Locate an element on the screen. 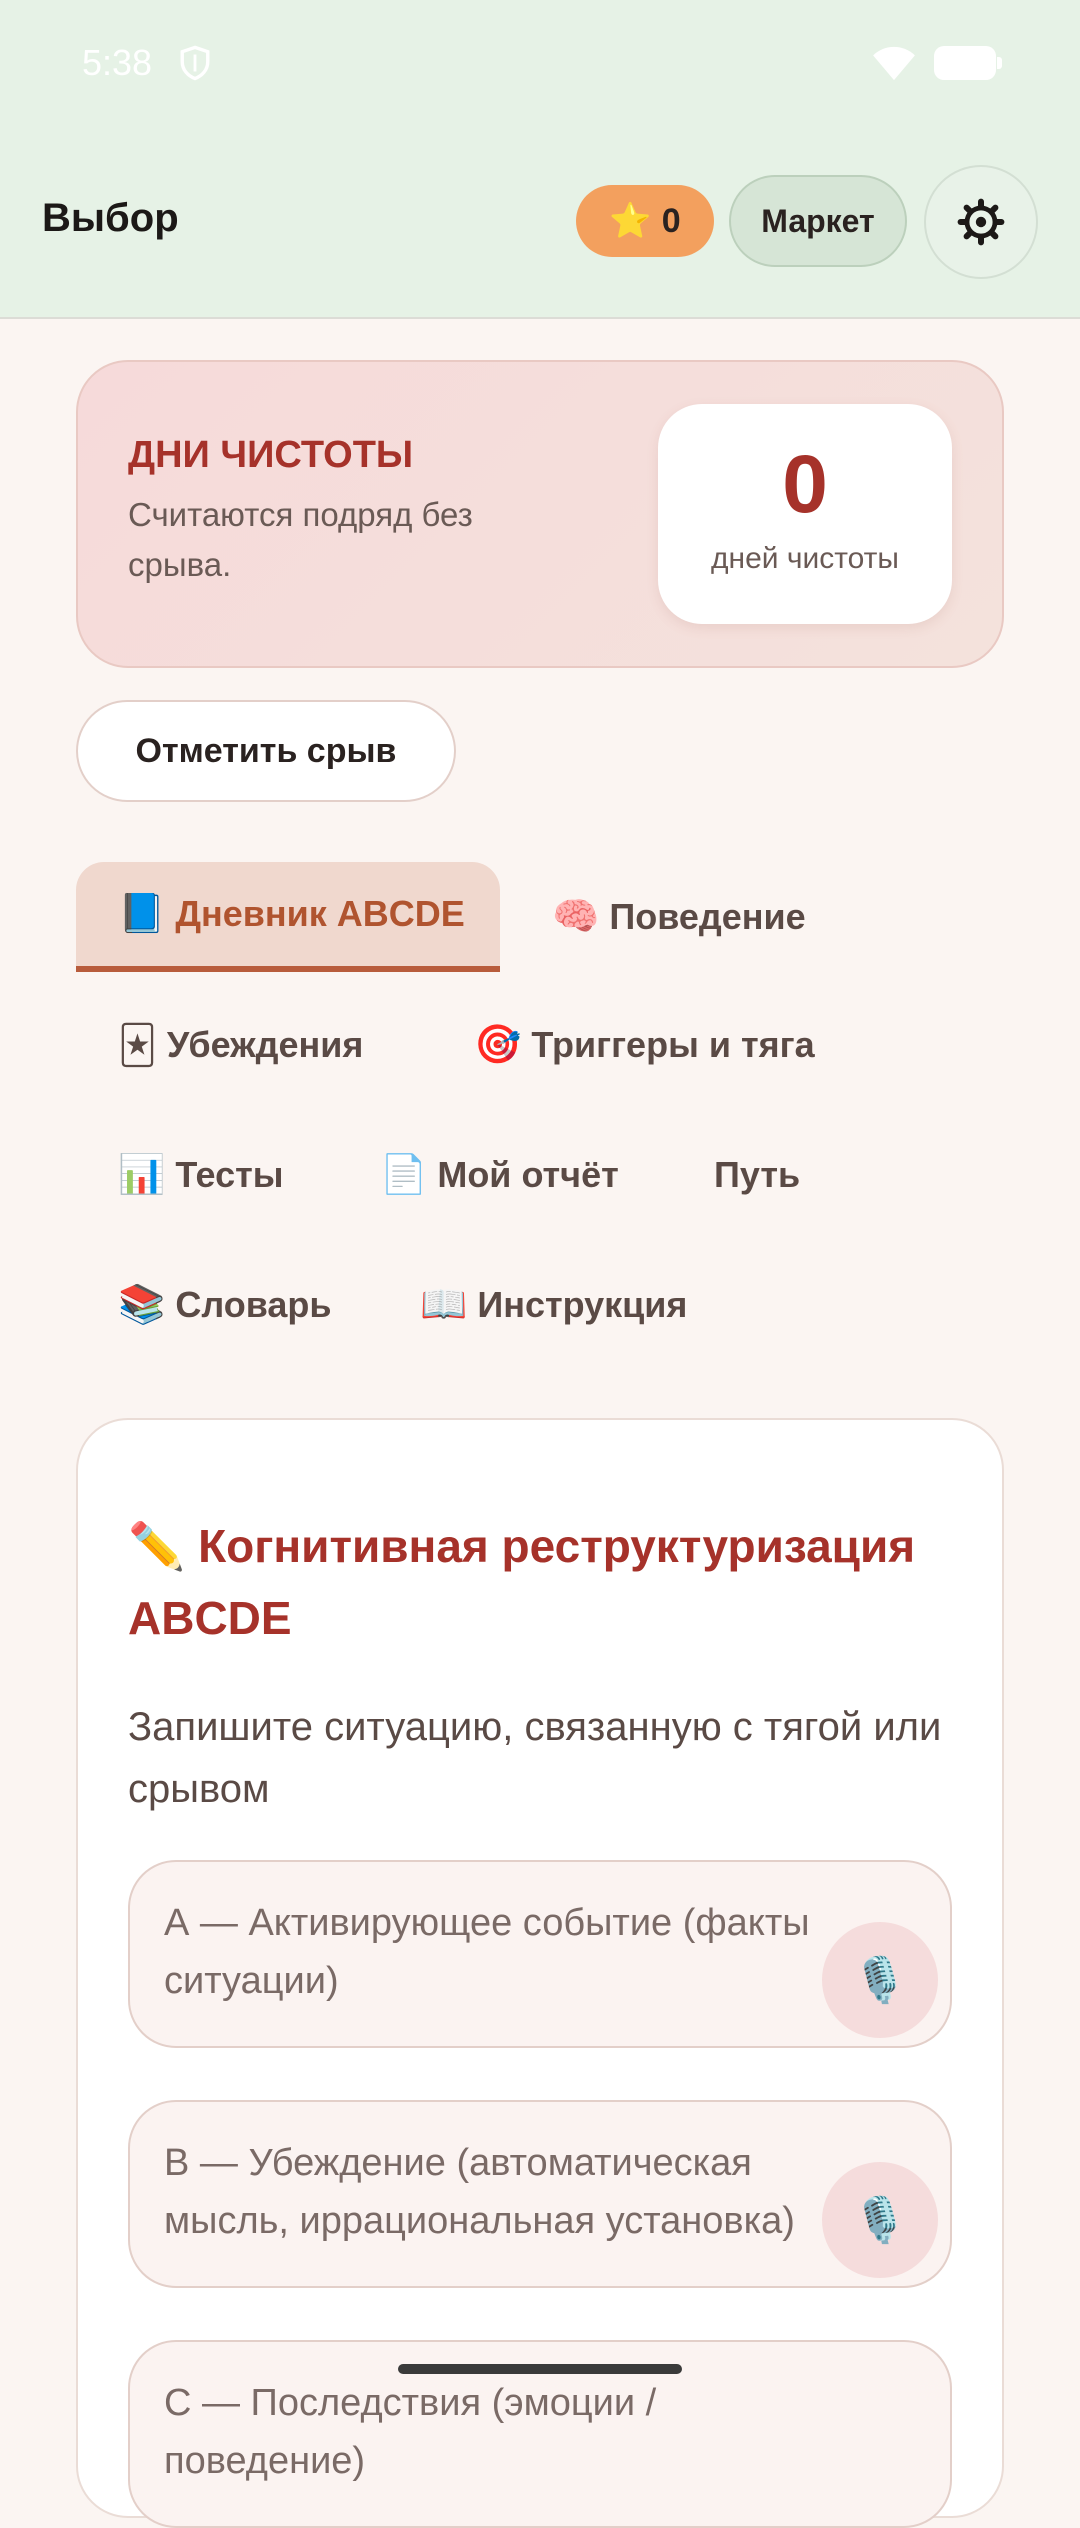 The width and height of the screenshot is (1080, 2528). market-button: Маркет is located at coordinates (818, 221).